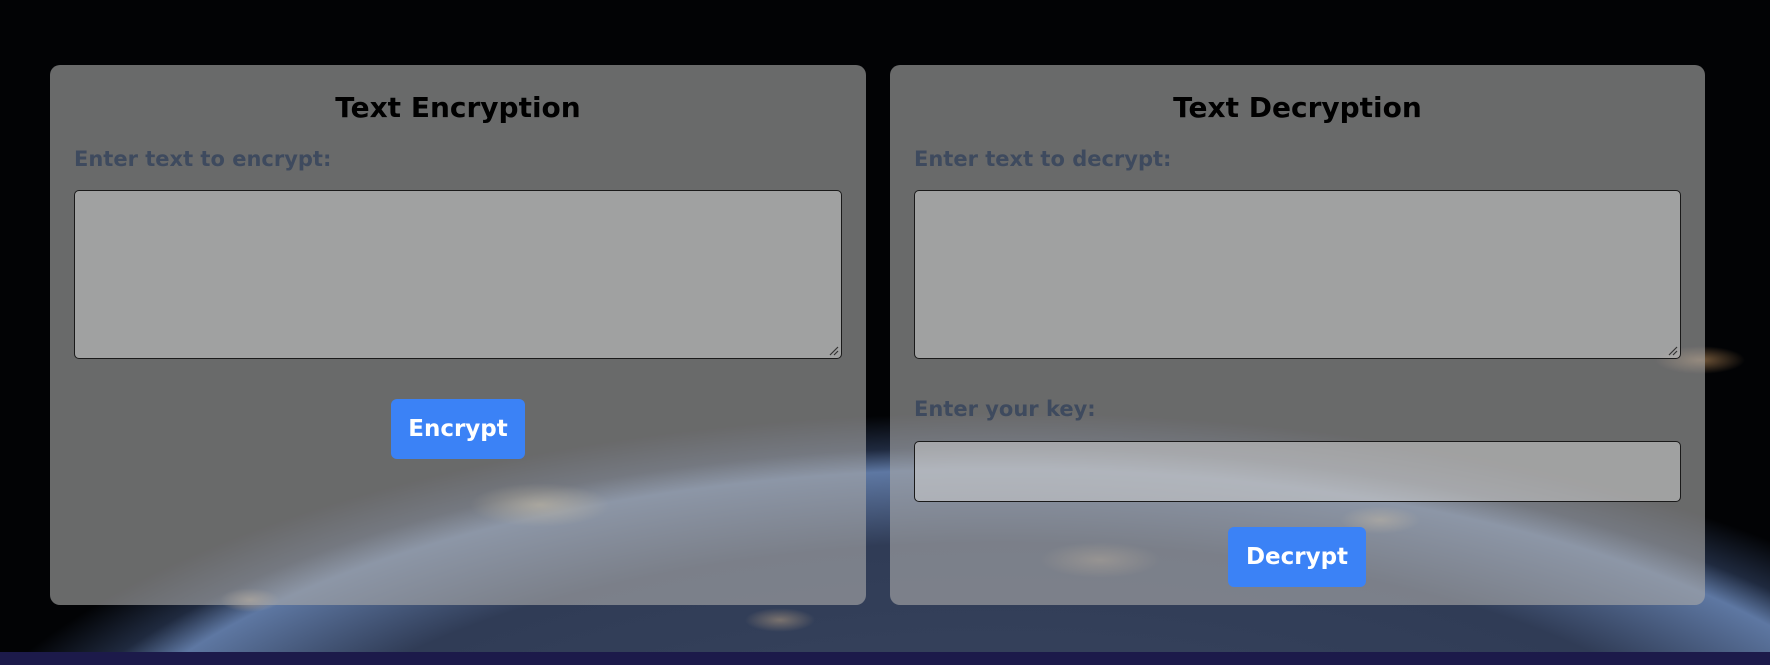 This screenshot has height=665, width=1770. What do you see at coordinates (1297, 471) in the screenshot?
I see `key-input` at bounding box center [1297, 471].